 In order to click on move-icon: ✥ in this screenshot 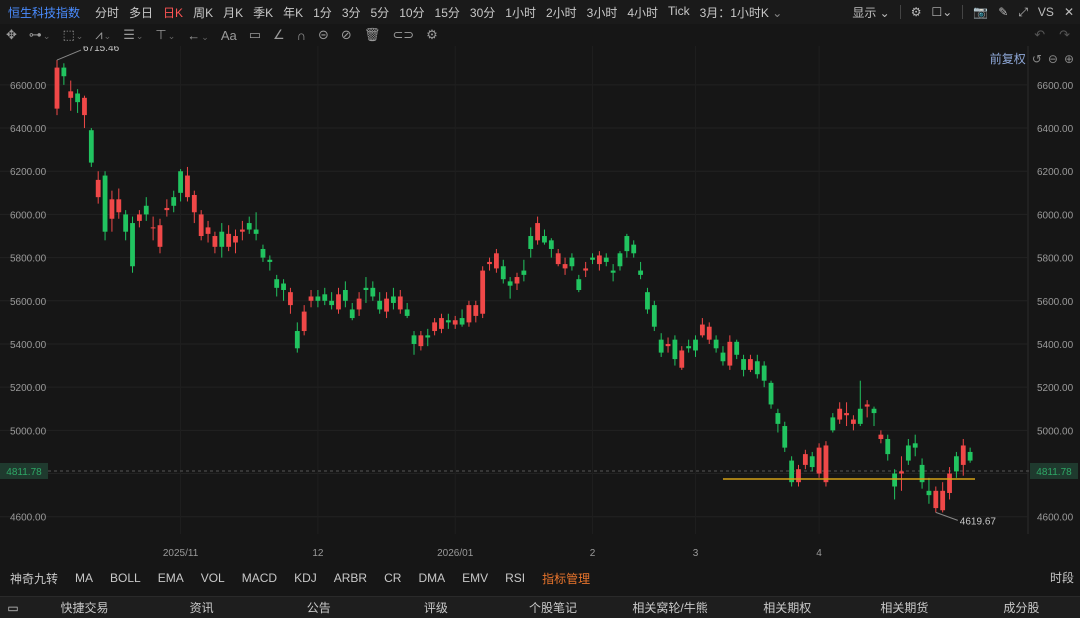, I will do `click(11, 35)`.